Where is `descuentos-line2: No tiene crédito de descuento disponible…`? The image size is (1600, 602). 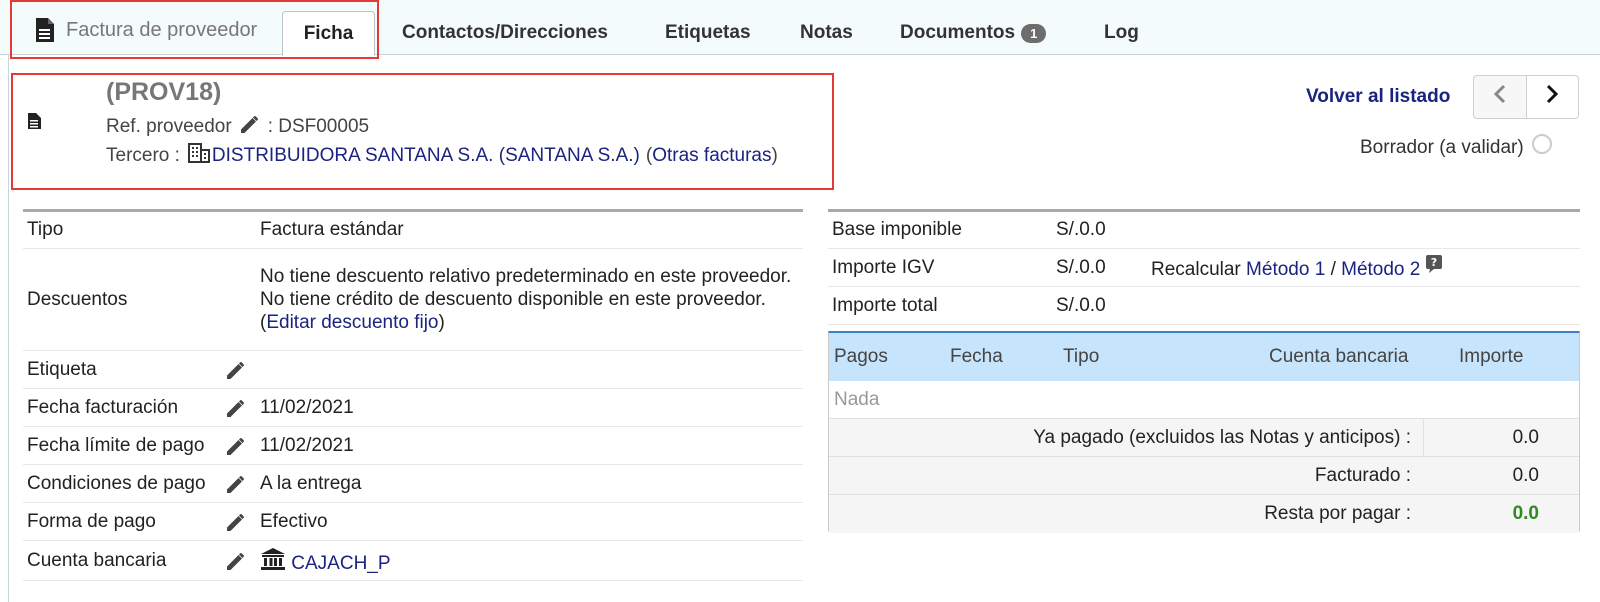 descuentos-line2: No tiene crédito de descuento disponible… is located at coordinates (513, 299).